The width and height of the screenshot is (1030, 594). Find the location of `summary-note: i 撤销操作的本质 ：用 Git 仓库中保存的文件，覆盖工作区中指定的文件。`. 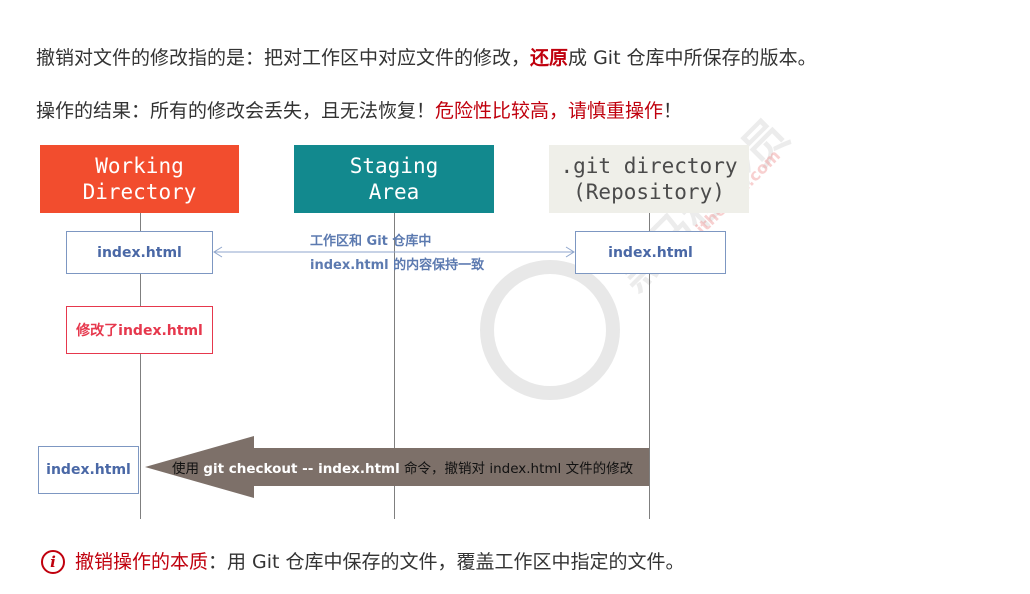

summary-note: i 撤销操作的本质 ：用 Git 仓库中保存的文件，覆盖工作区中指定的文件。 is located at coordinates (363, 562).